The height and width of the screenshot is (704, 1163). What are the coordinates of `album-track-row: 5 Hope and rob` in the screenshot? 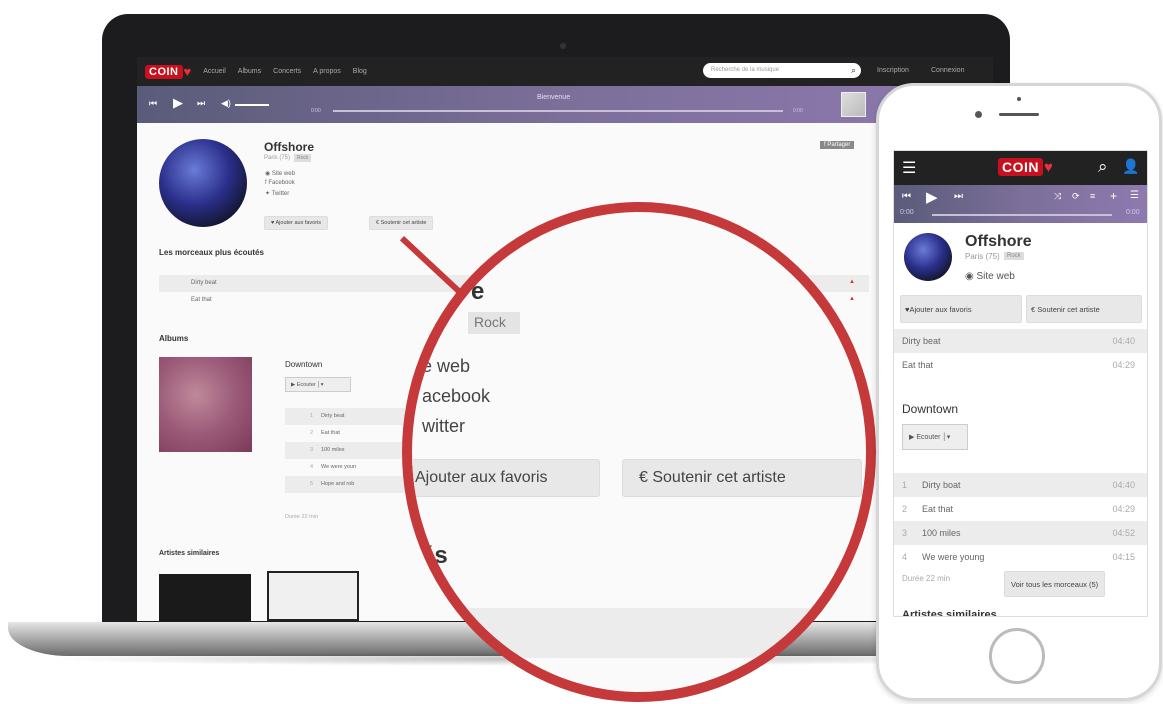 It's located at (345, 484).